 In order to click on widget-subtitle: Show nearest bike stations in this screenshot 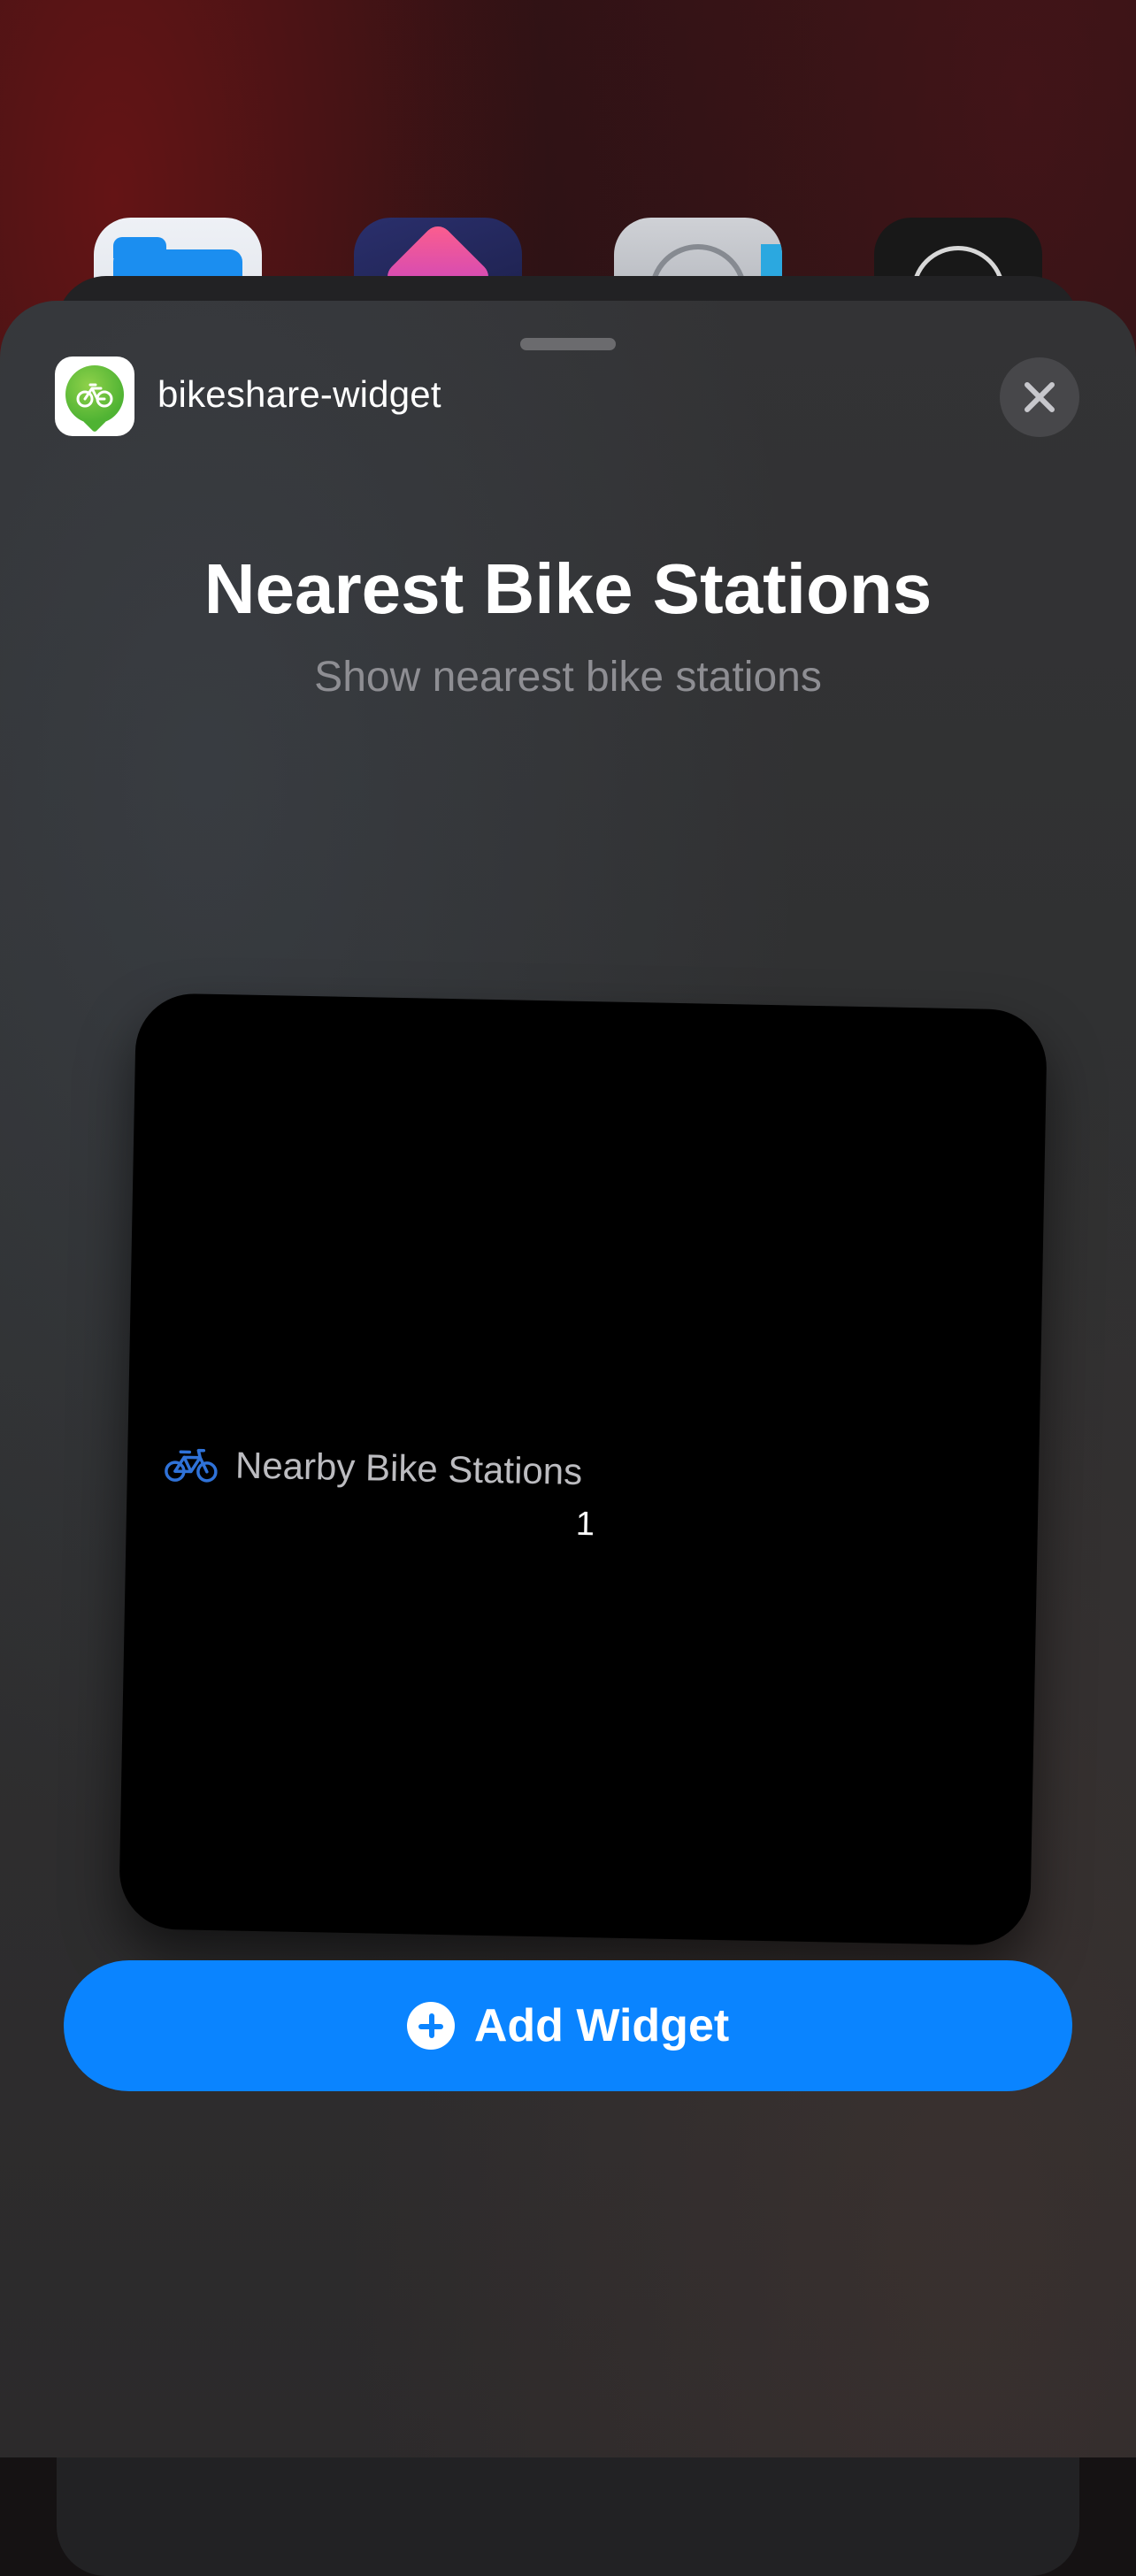, I will do `click(568, 677)`.